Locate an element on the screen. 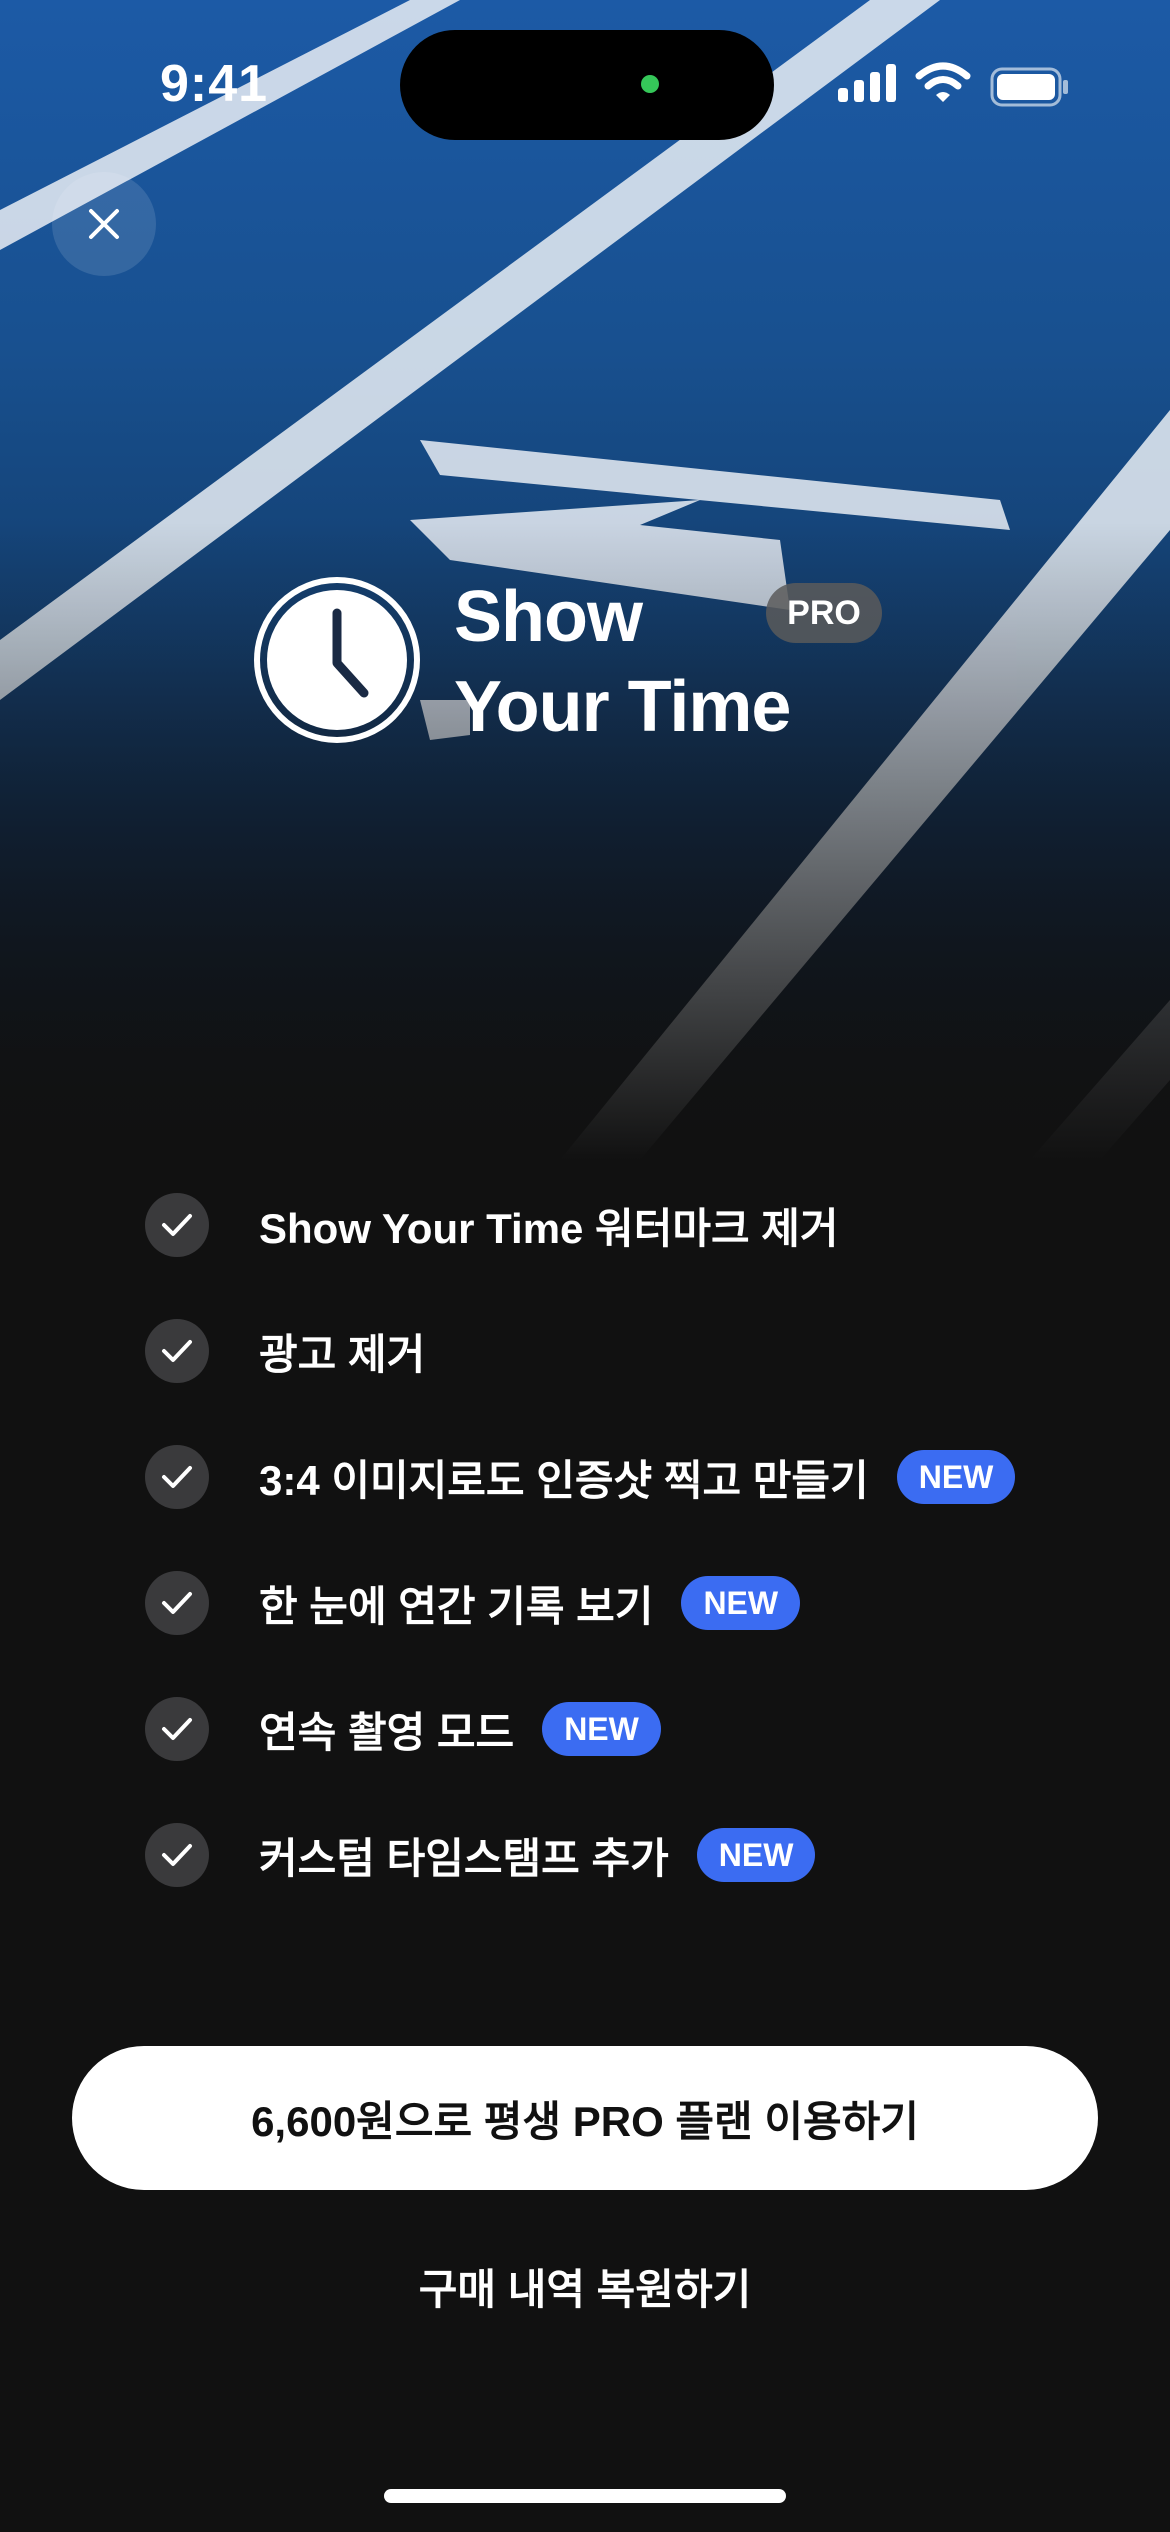 This screenshot has height=2532, width=1170. close-button is located at coordinates (104, 224).